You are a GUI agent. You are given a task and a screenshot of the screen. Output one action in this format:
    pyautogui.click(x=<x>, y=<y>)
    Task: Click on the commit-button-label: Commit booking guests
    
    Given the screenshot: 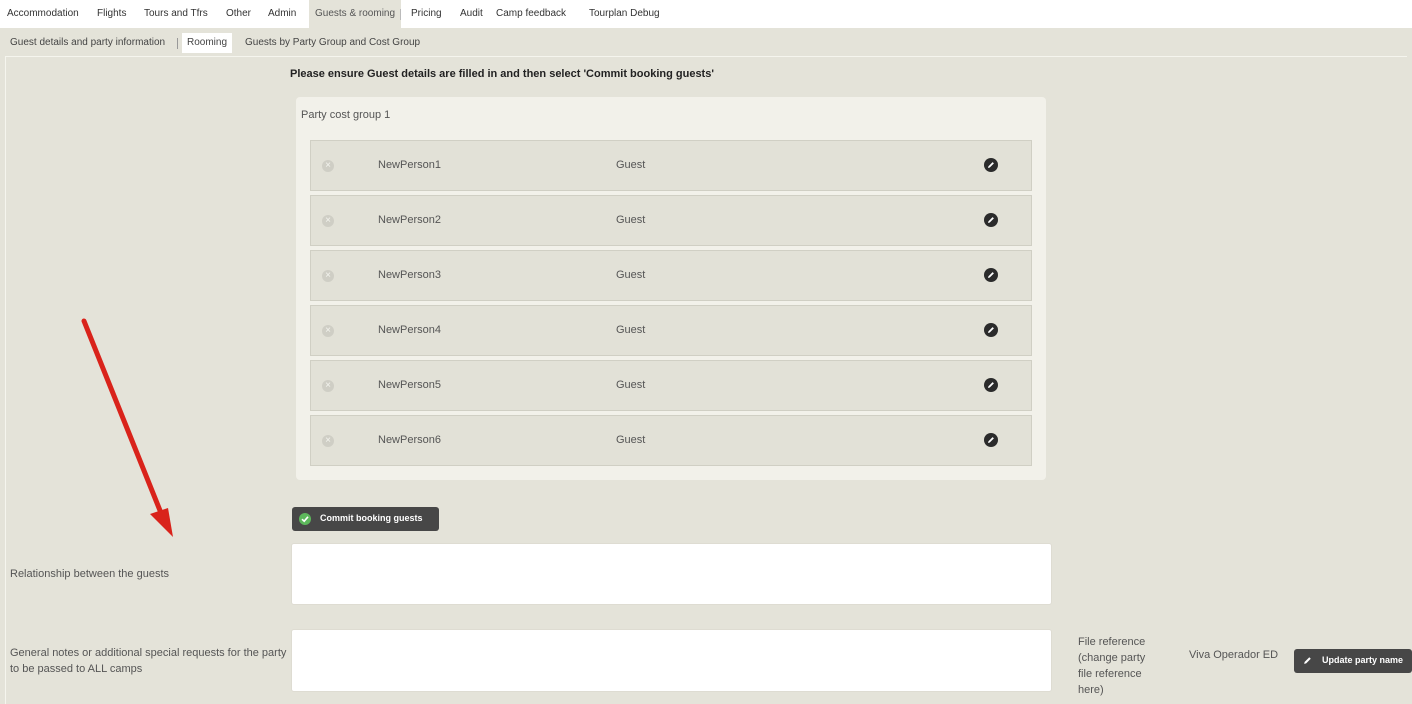 What is the action you would take?
    pyautogui.click(x=371, y=518)
    